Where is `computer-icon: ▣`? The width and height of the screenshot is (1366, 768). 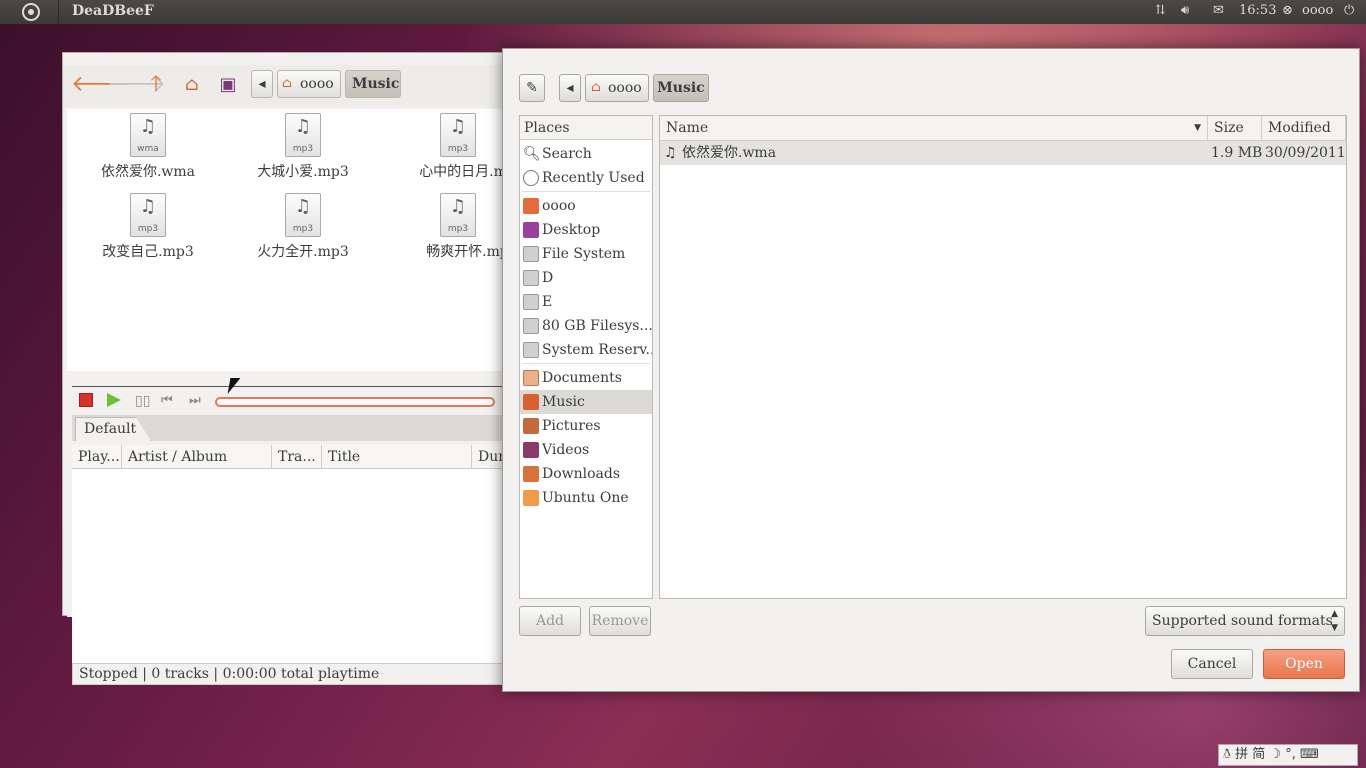
computer-icon: ▣ is located at coordinates (228, 85).